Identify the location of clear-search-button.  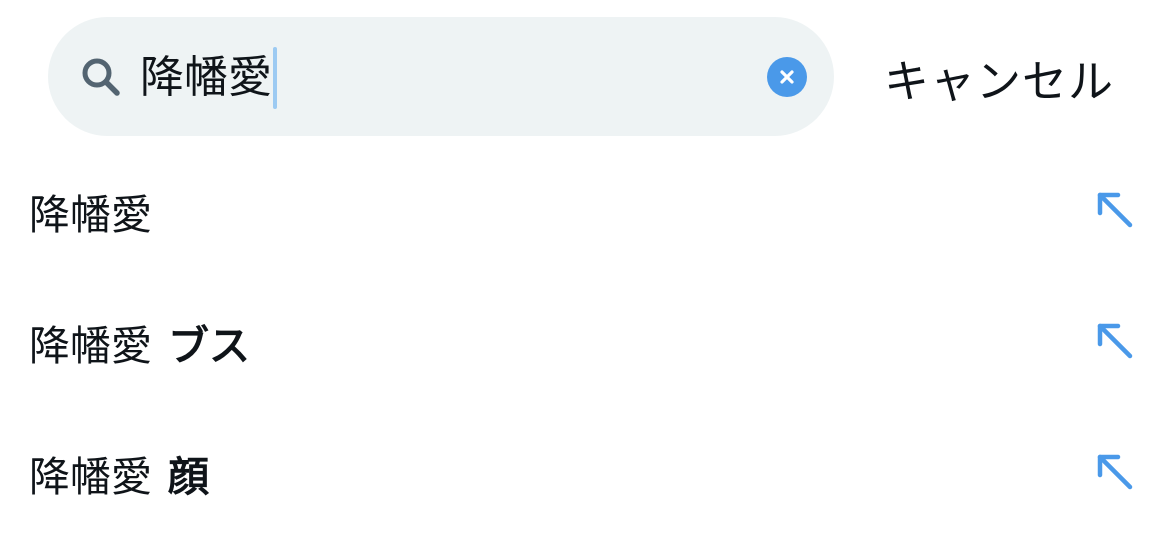
(787, 77).